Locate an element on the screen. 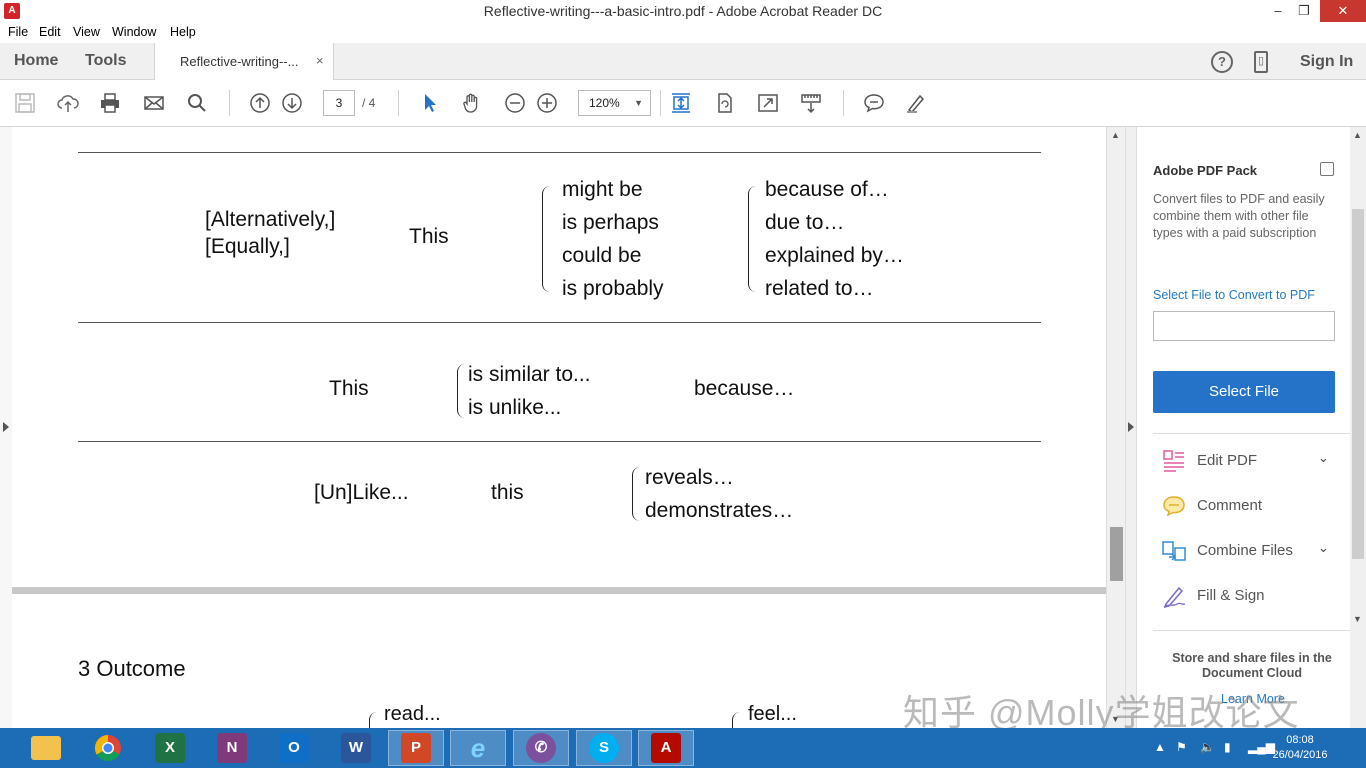 The image size is (1366, 768). pdf-pack-icon is located at coordinates (1327, 169).